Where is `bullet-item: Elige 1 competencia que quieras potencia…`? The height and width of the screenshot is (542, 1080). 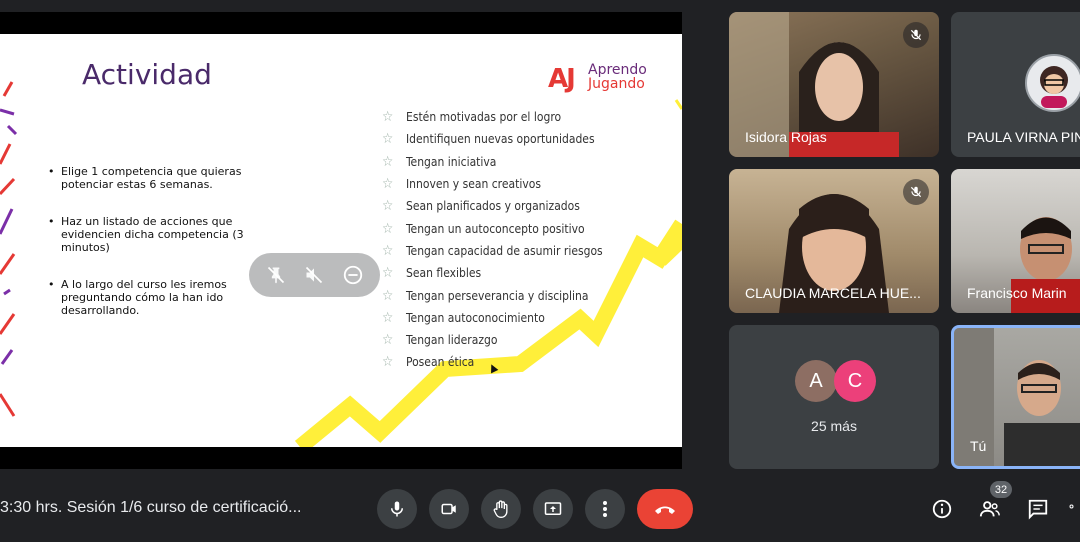 bullet-item: Elige 1 competencia que quieras potencia… is located at coordinates (168, 178).